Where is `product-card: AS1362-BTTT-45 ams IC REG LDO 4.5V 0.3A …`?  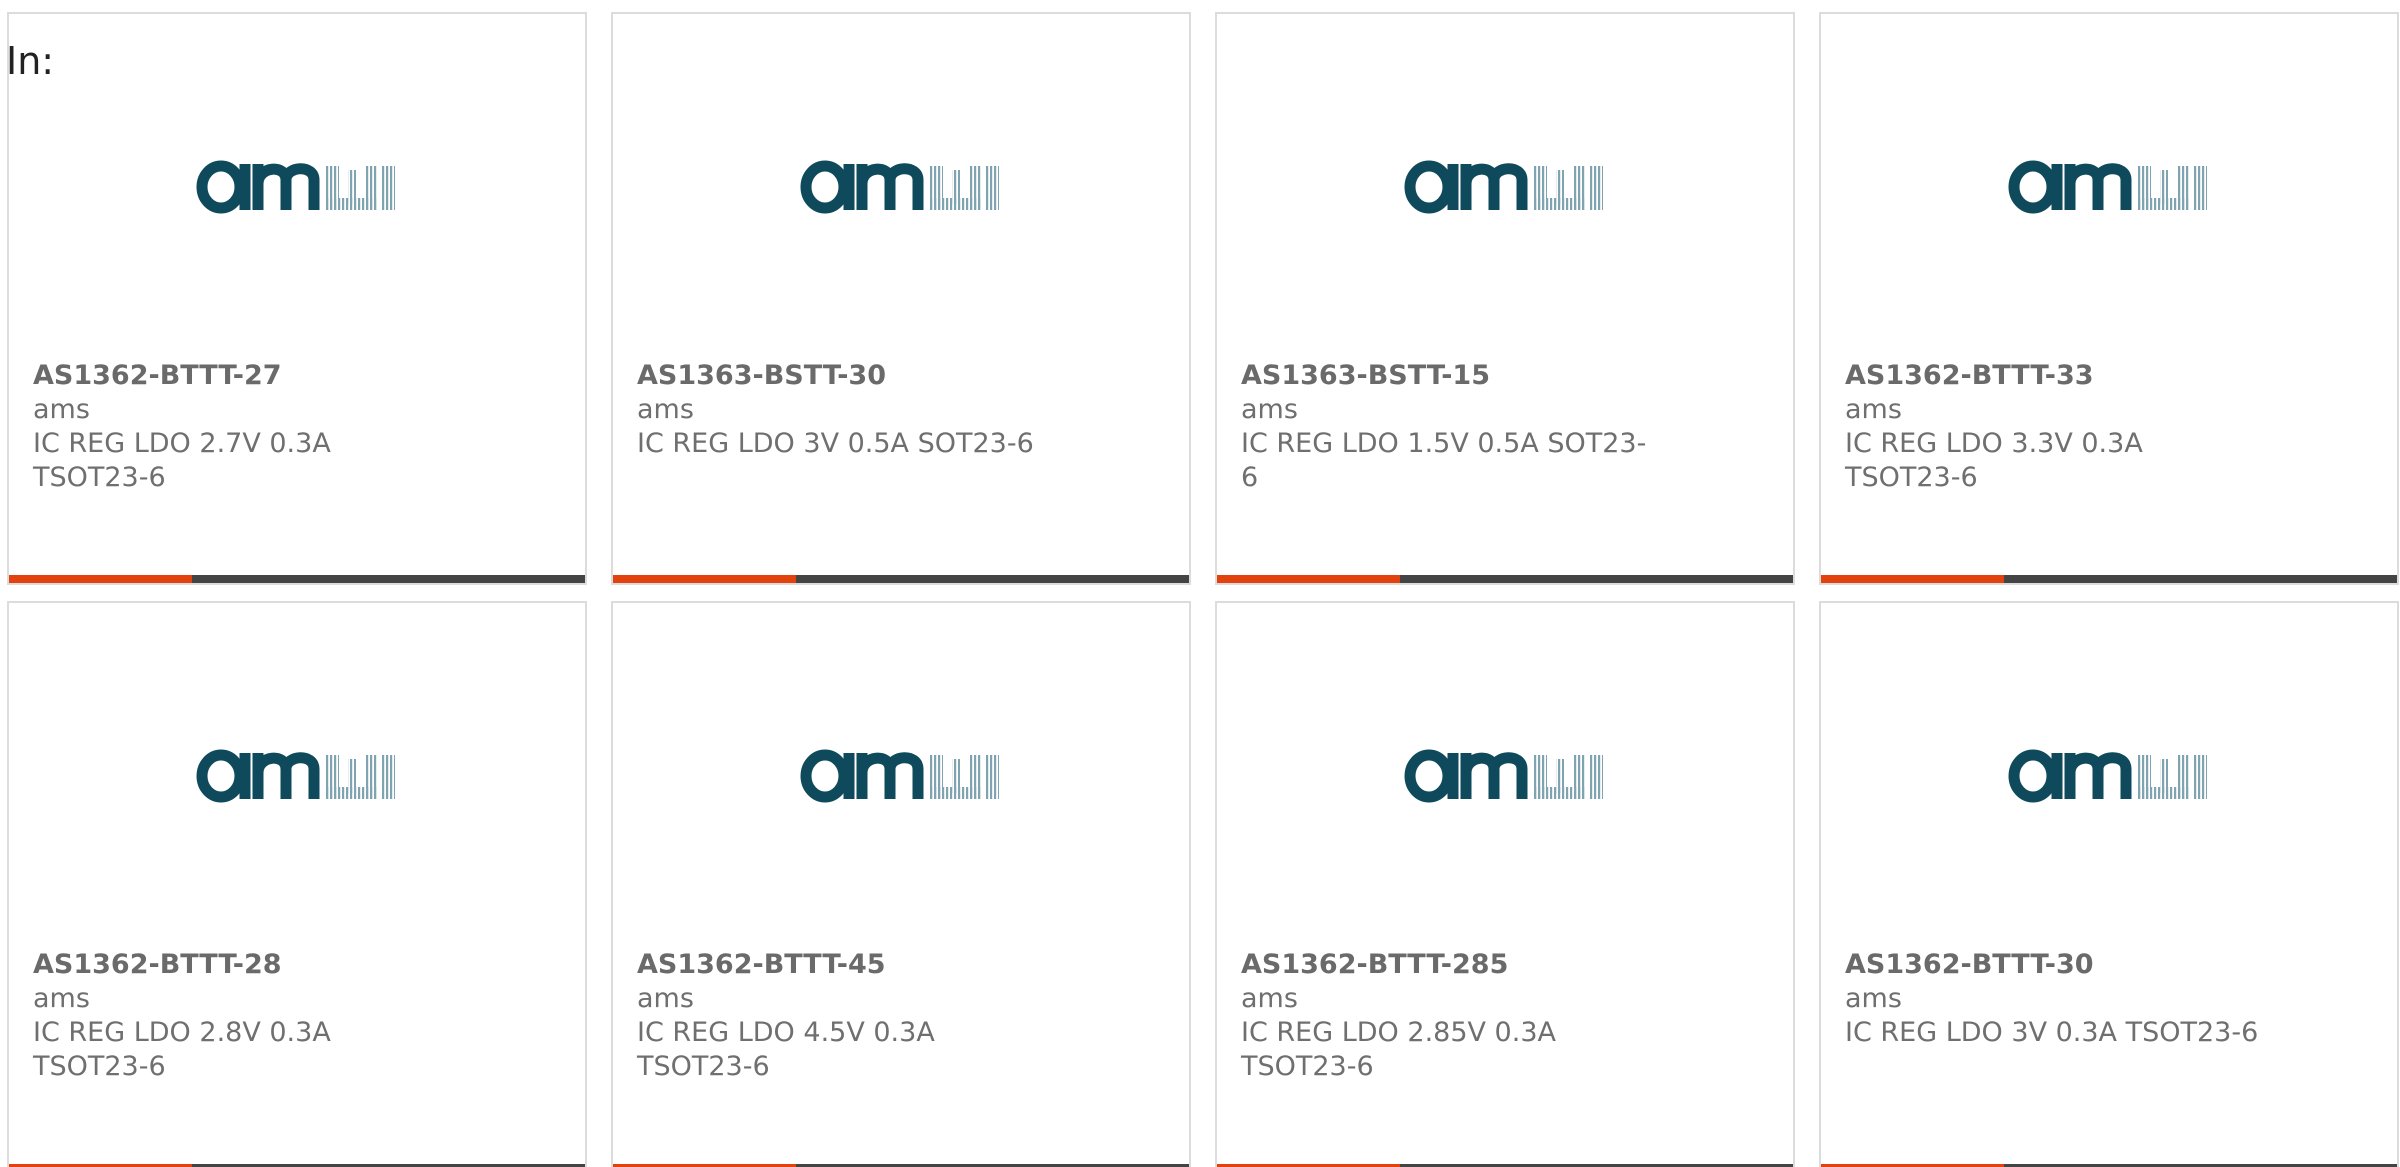
product-card: AS1362-BTTT-45 ams IC REG LDO 4.5V 0.3A … is located at coordinates (901, 884).